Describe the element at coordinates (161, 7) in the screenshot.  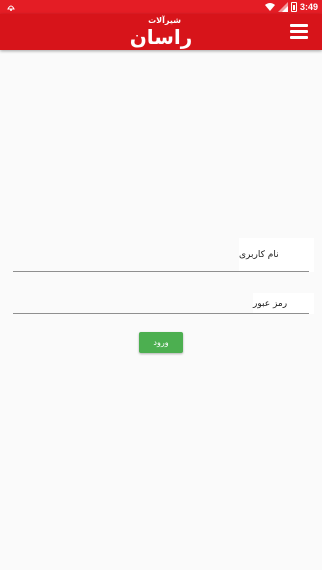
I see `status-bar: 3:49` at that location.